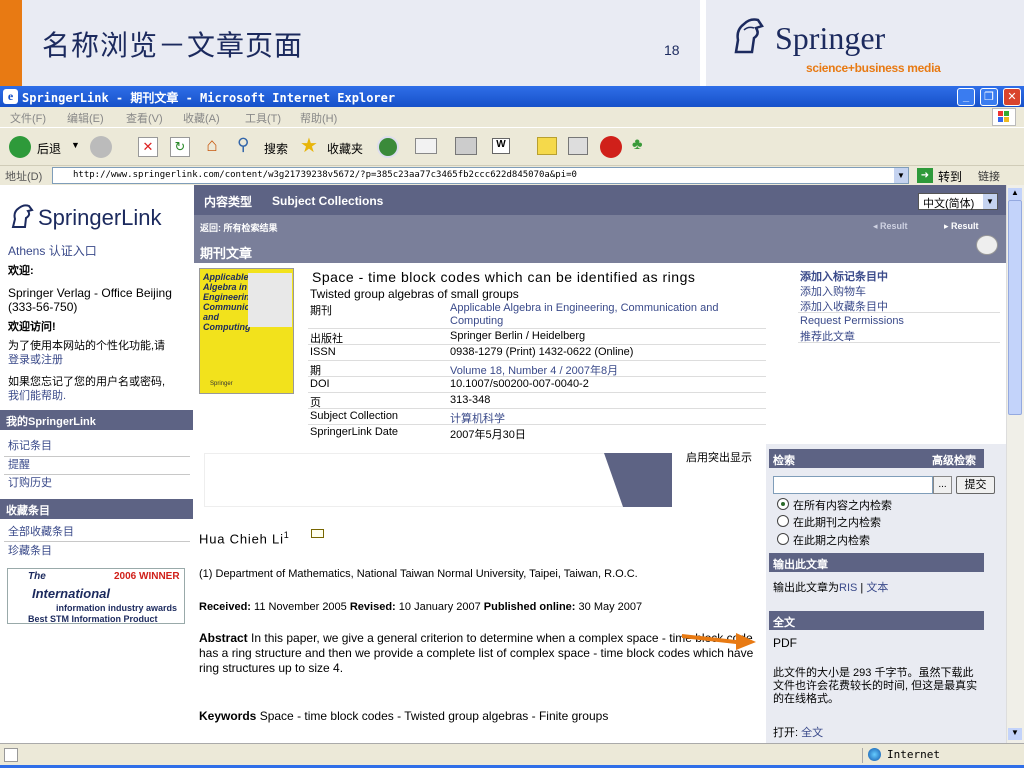 The height and width of the screenshot is (768, 1024). Describe the element at coordinates (1015, 734) in the screenshot. I see `scroll-down-icon: ▼` at that location.